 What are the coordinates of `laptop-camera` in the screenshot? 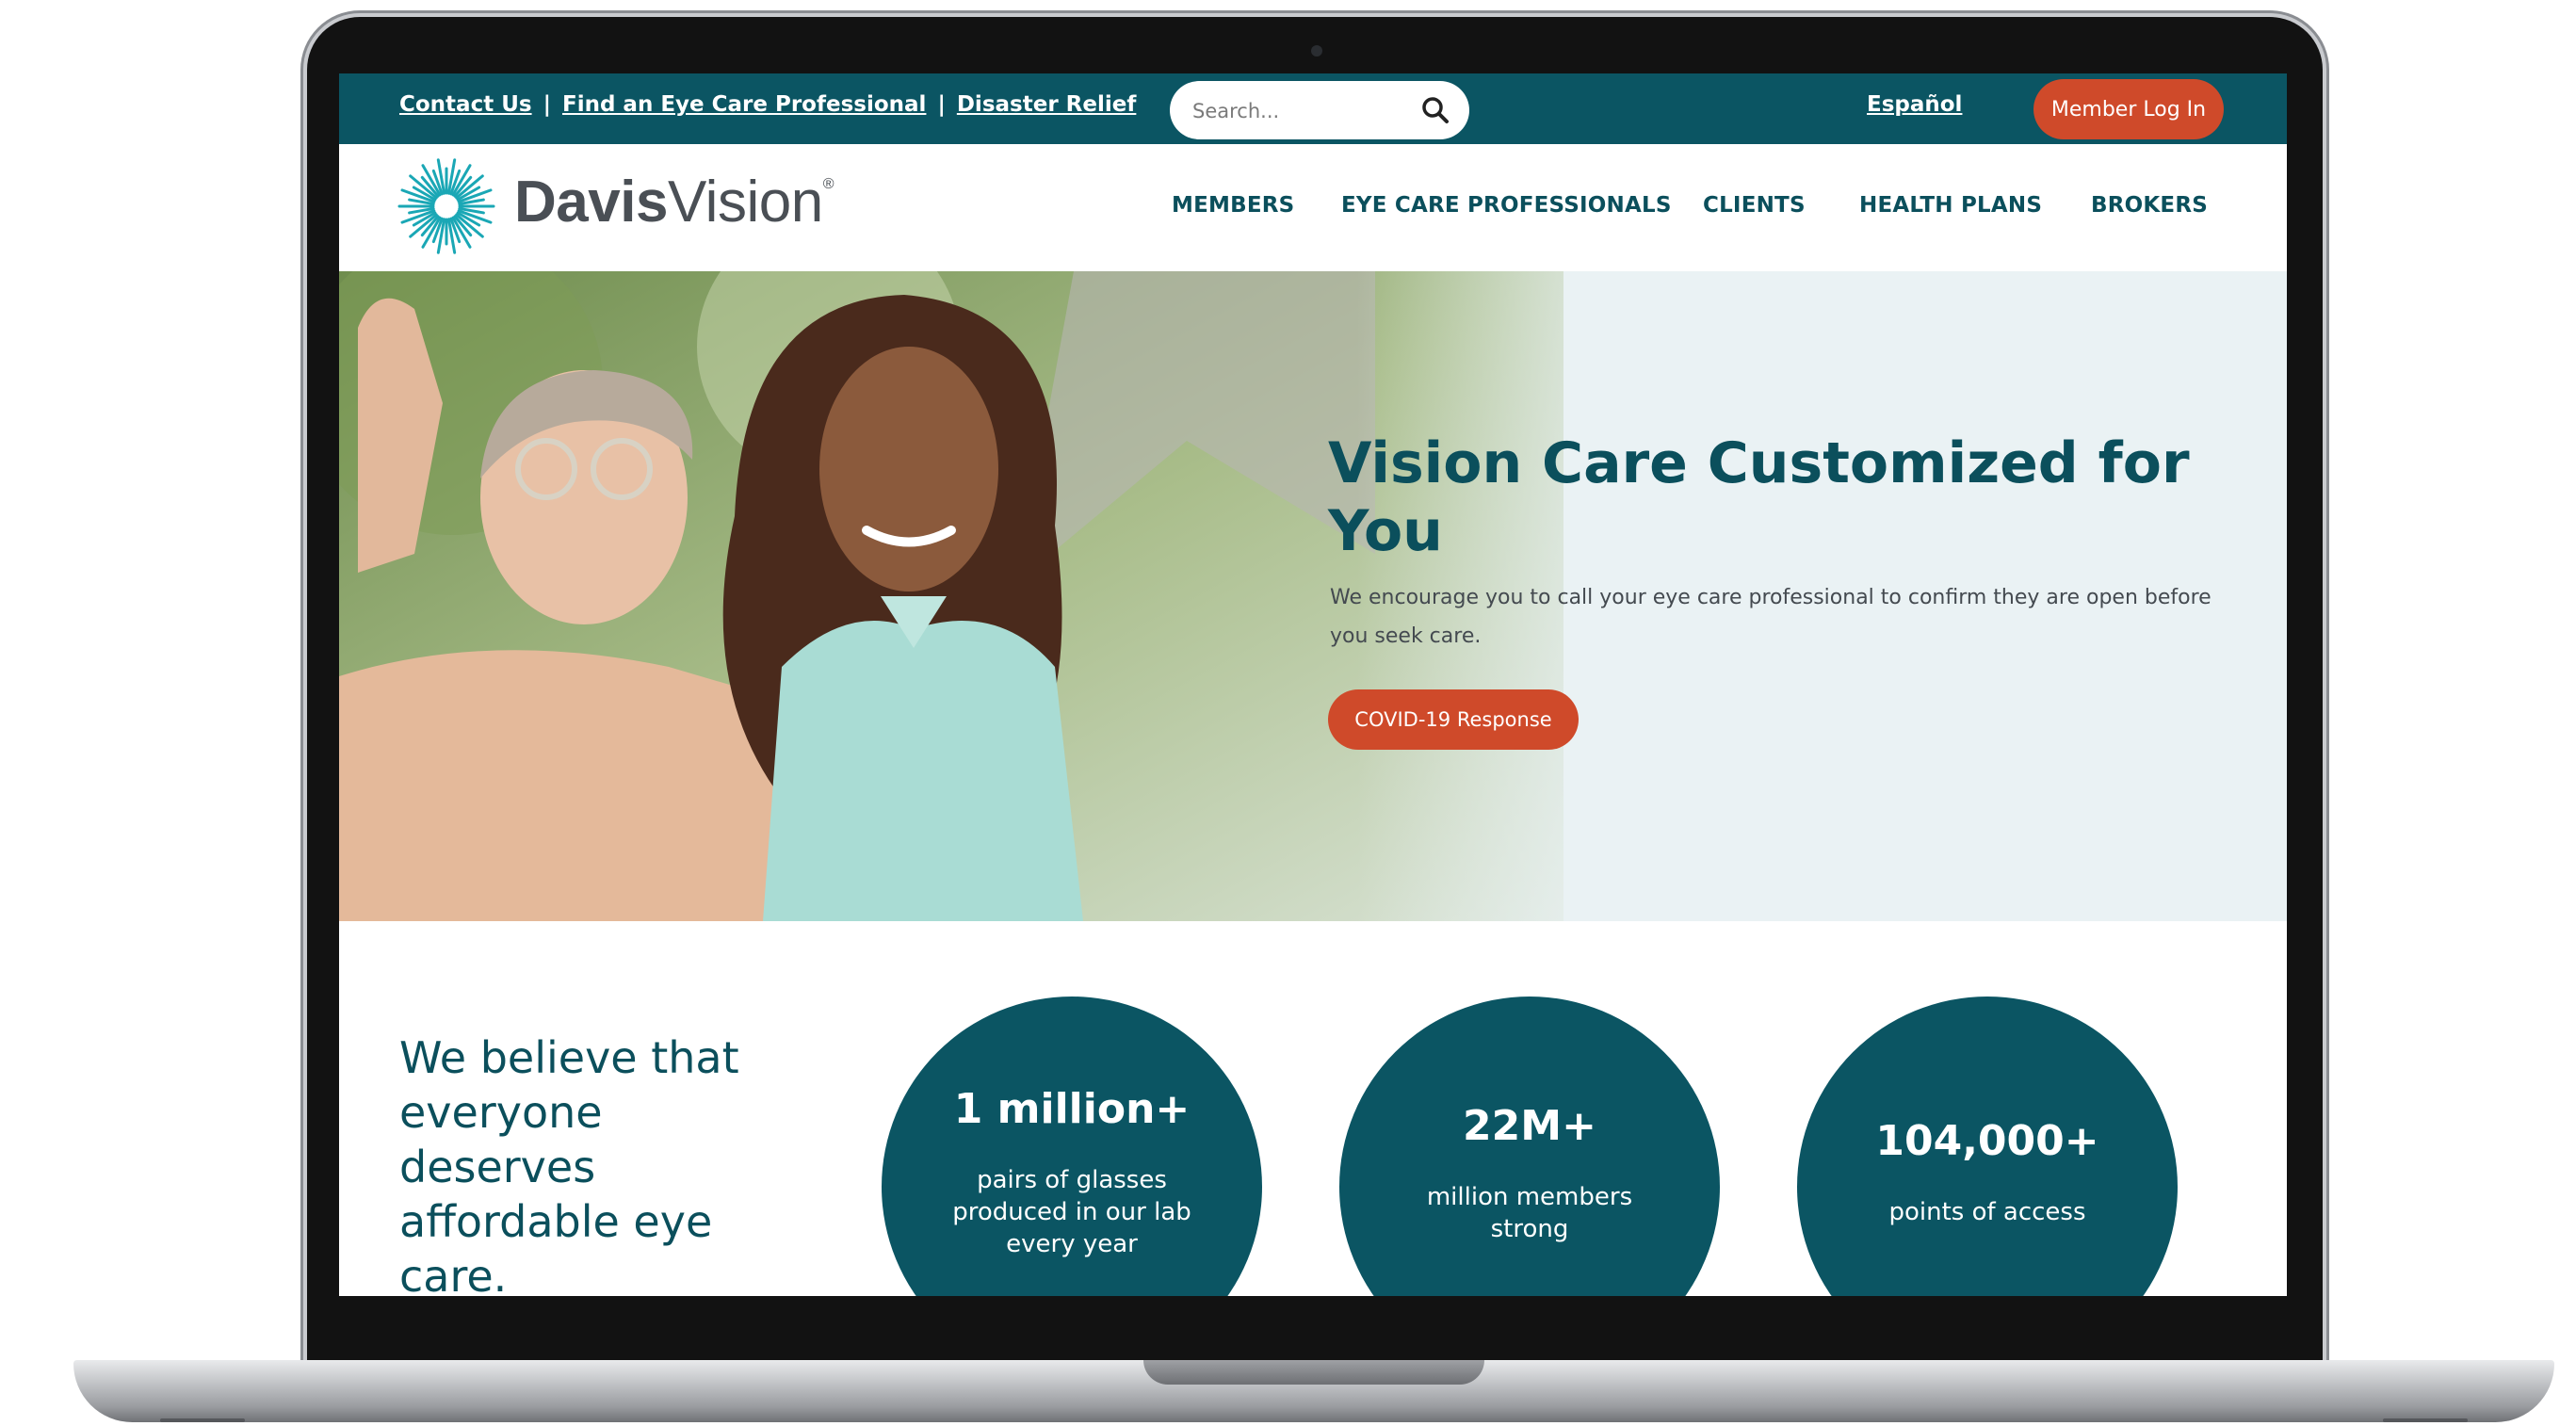 It's located at (1316, 51).